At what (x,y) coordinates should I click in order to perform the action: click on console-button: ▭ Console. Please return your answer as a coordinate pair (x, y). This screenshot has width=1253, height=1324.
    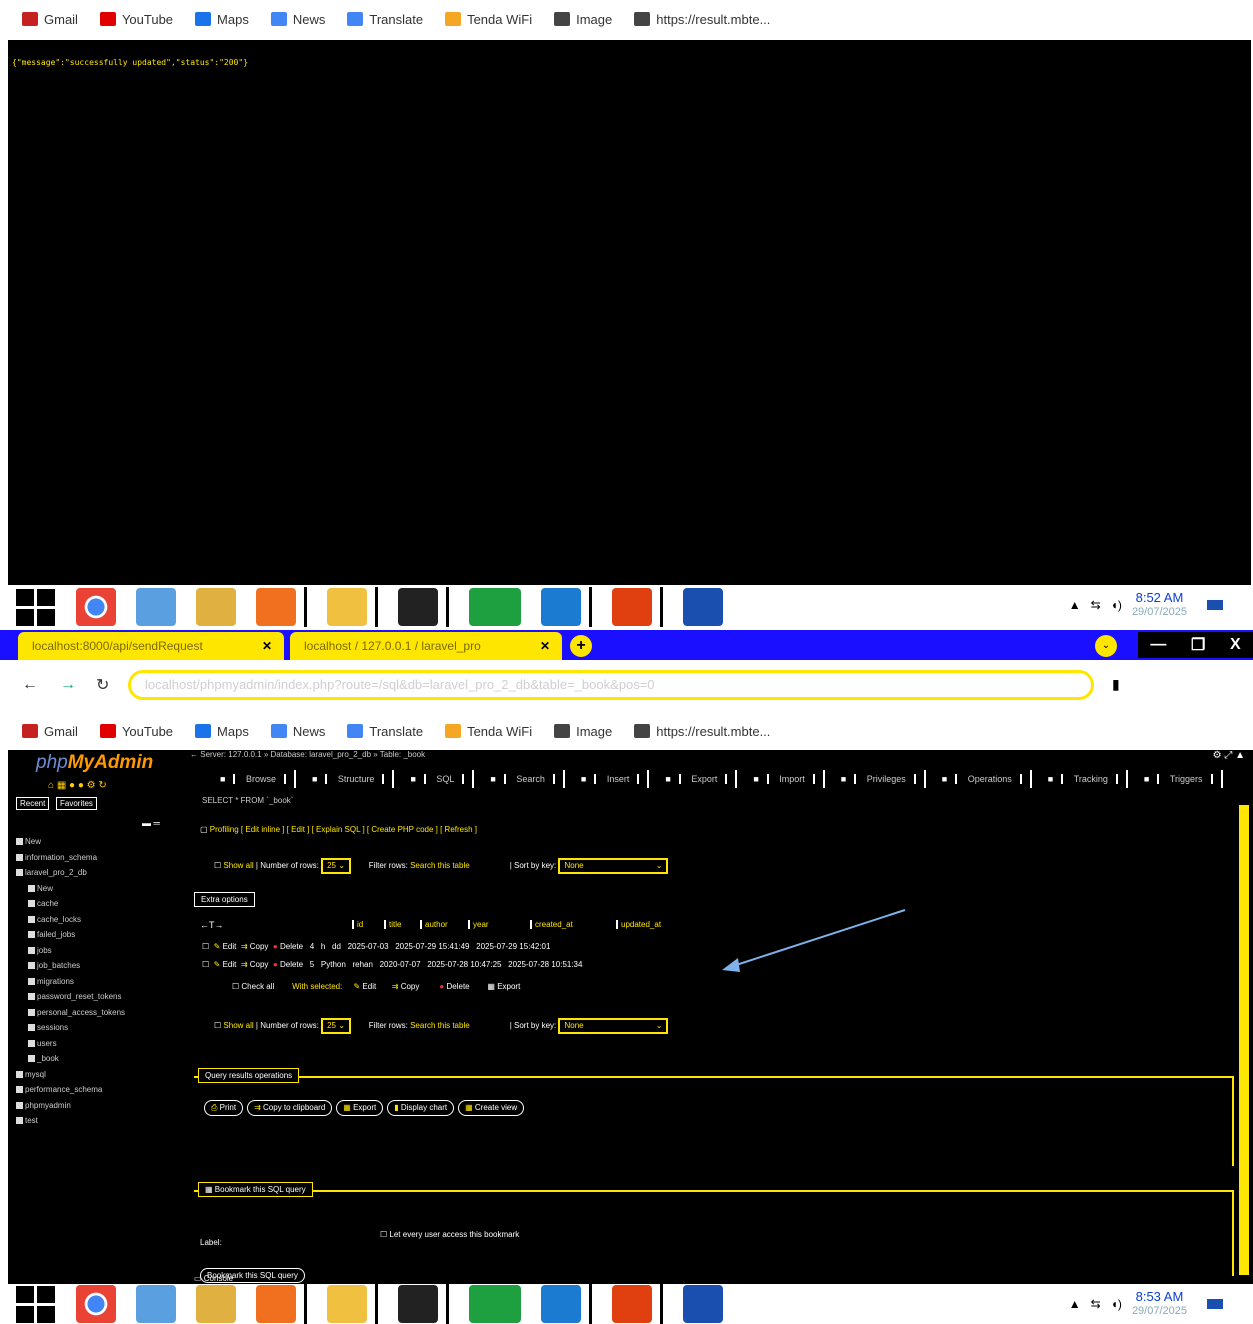
    Looking at the image, I should click on (213, 1278).